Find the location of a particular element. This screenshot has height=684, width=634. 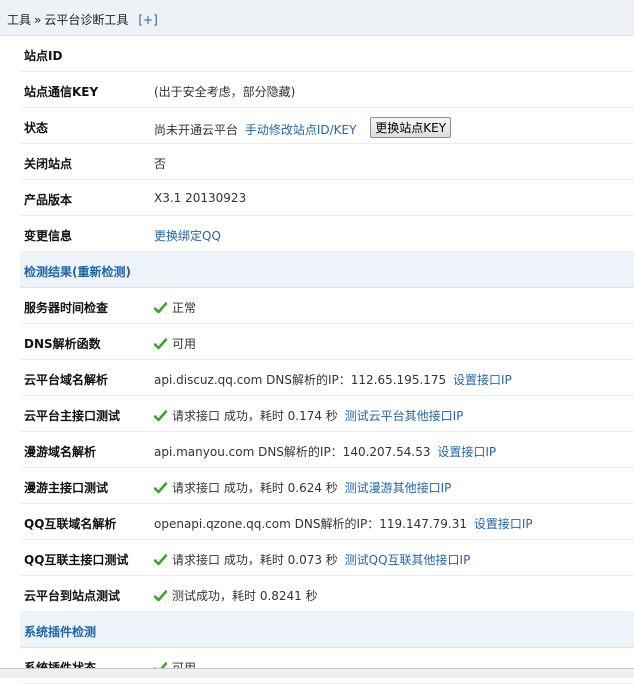

section-check-result-title: 检测结果(重新检测) is located at coordinates (77, 271).